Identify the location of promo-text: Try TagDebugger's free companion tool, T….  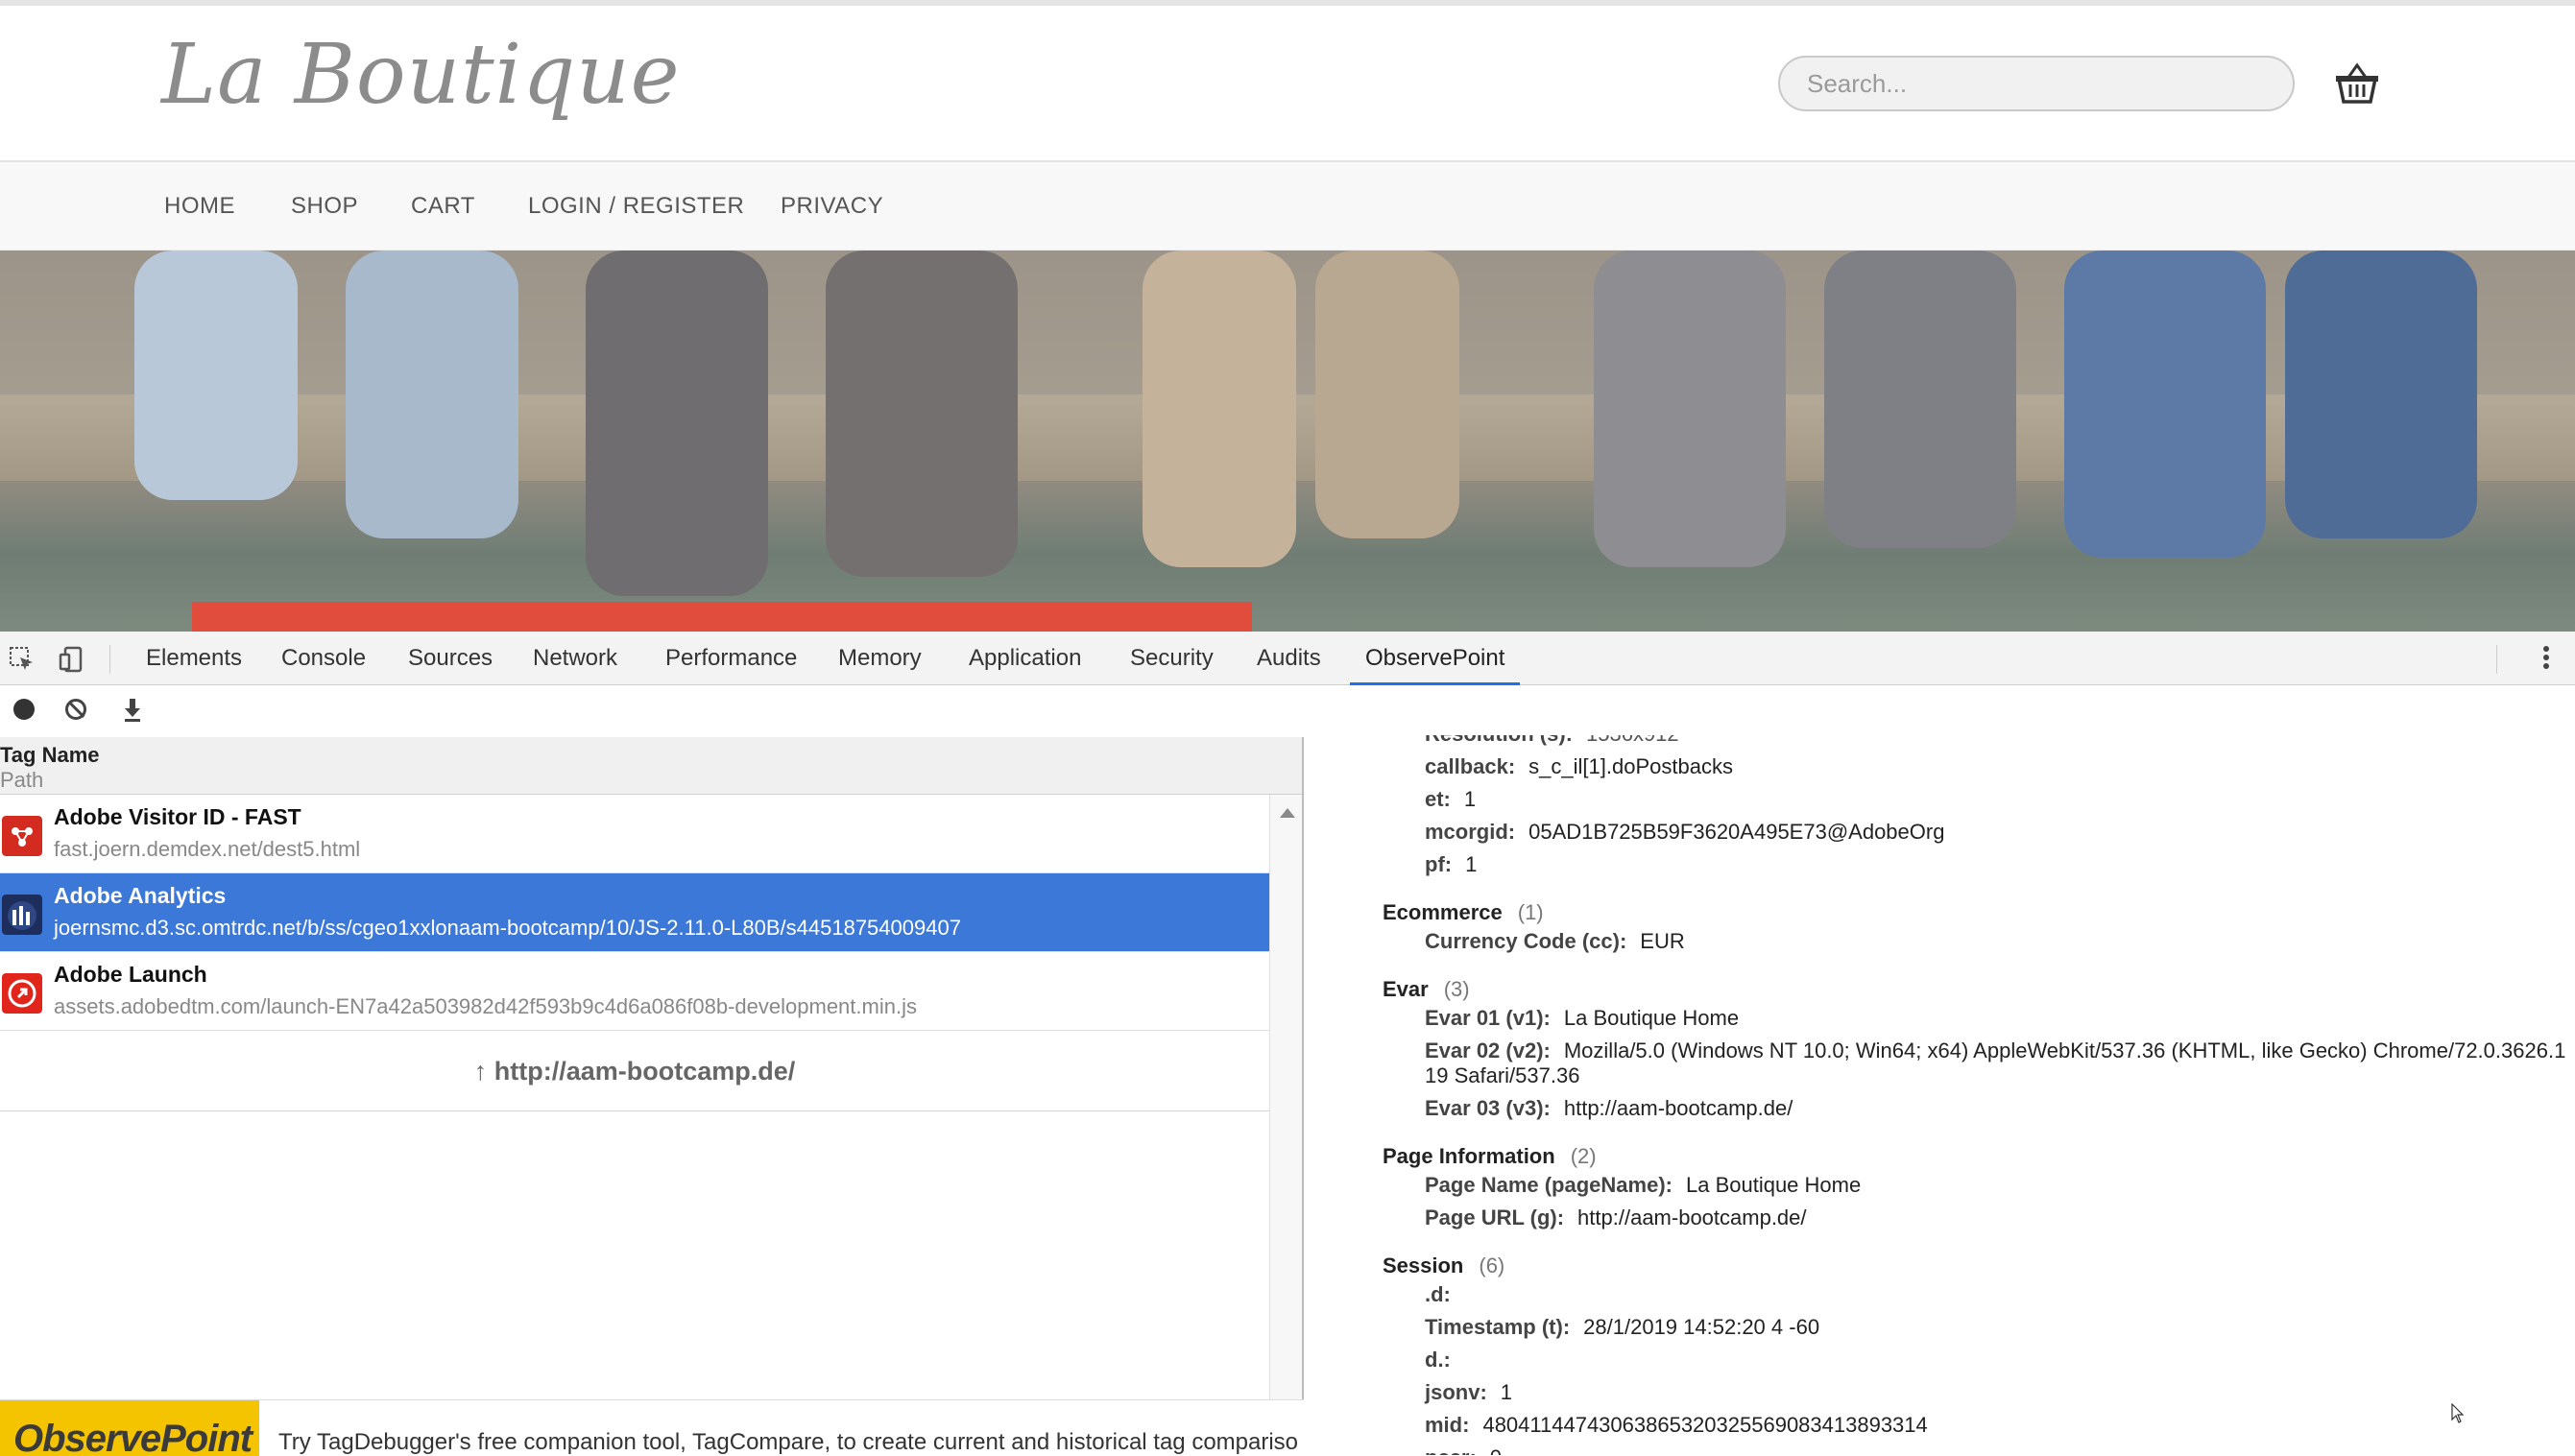
(788, 1442).